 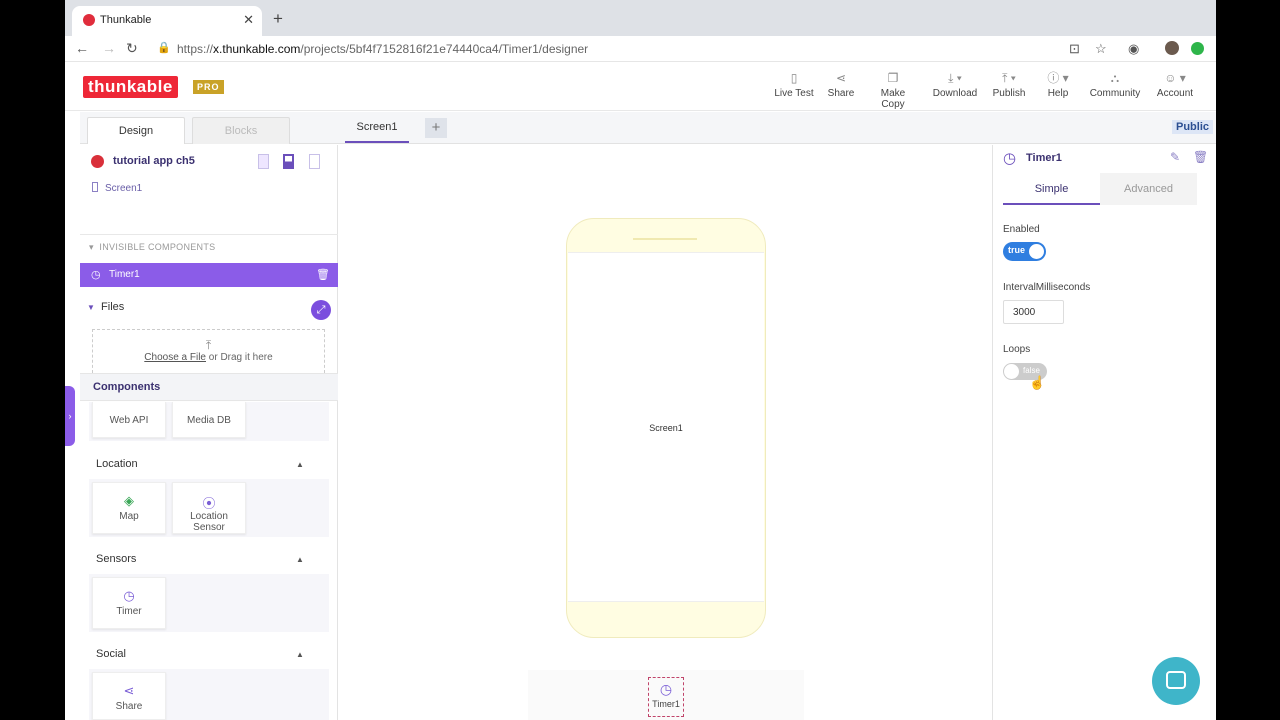 What do you see at coordinates (136, 130) in the screenshot?
I see `tab-design: Design` at bounding box center [136, 130].